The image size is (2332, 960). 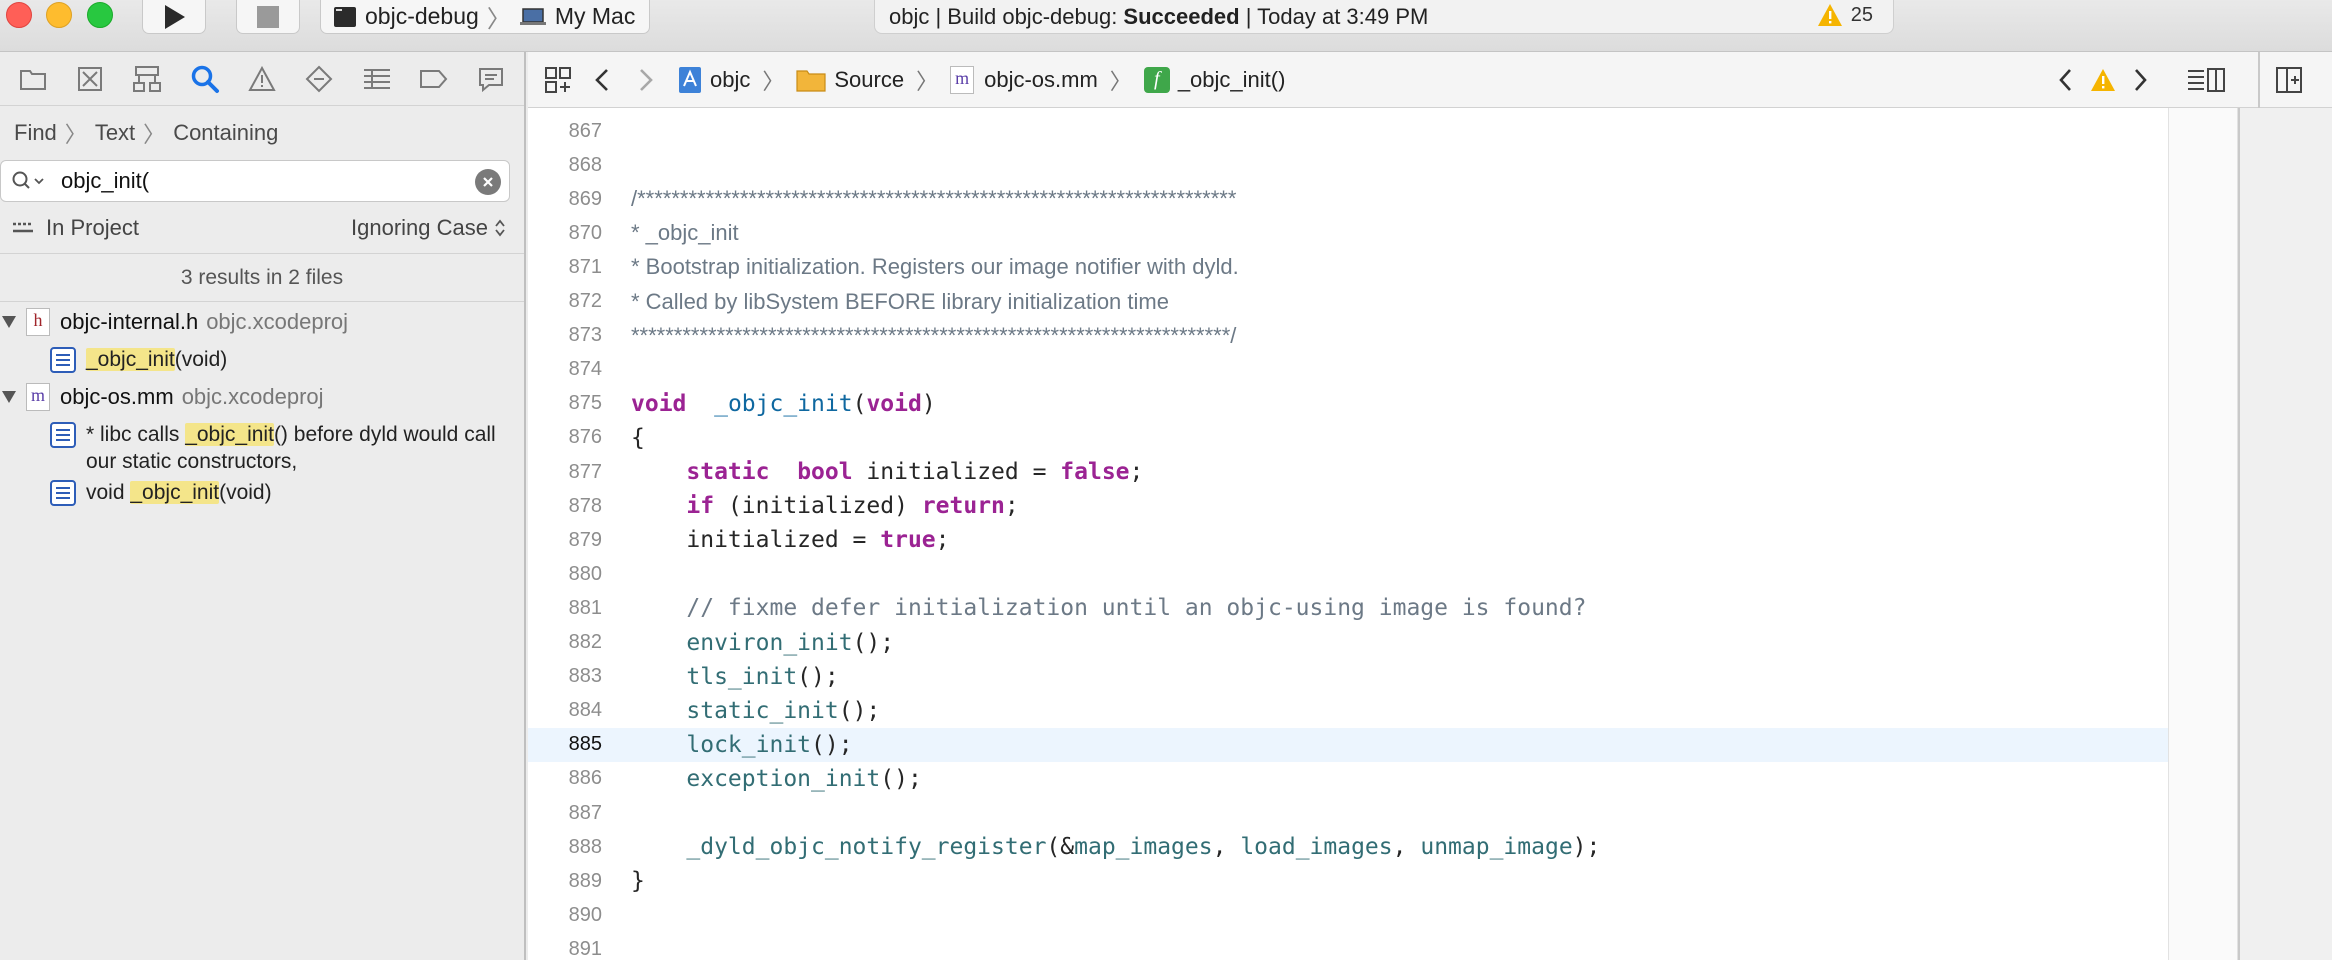 I want to click on clear-search-button, so click(x=488, y=182).